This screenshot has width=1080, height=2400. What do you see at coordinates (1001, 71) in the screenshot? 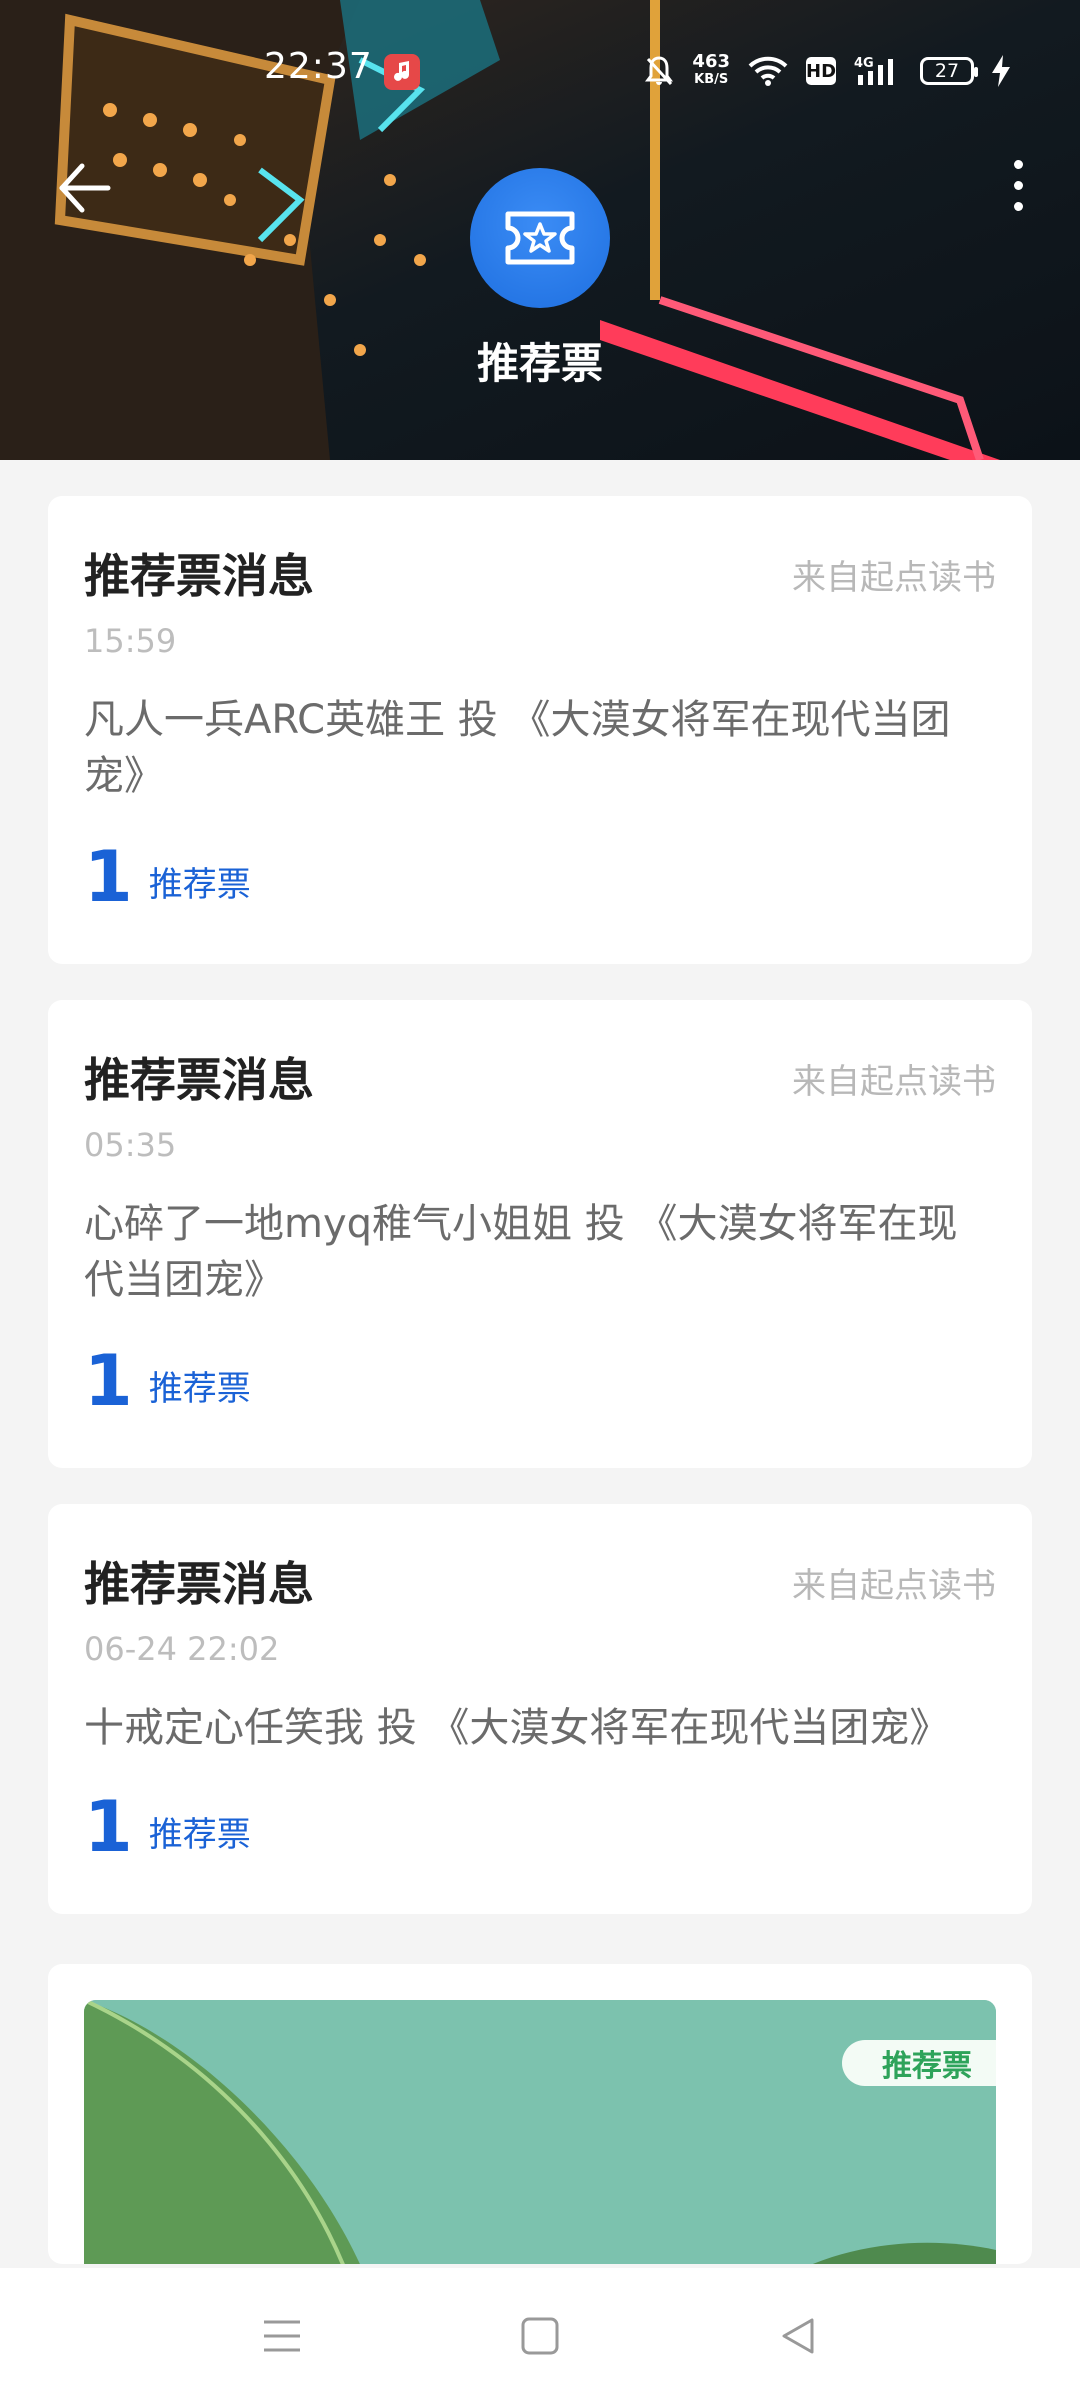
I see `charging-icon` at bounding box center [1001, 71].